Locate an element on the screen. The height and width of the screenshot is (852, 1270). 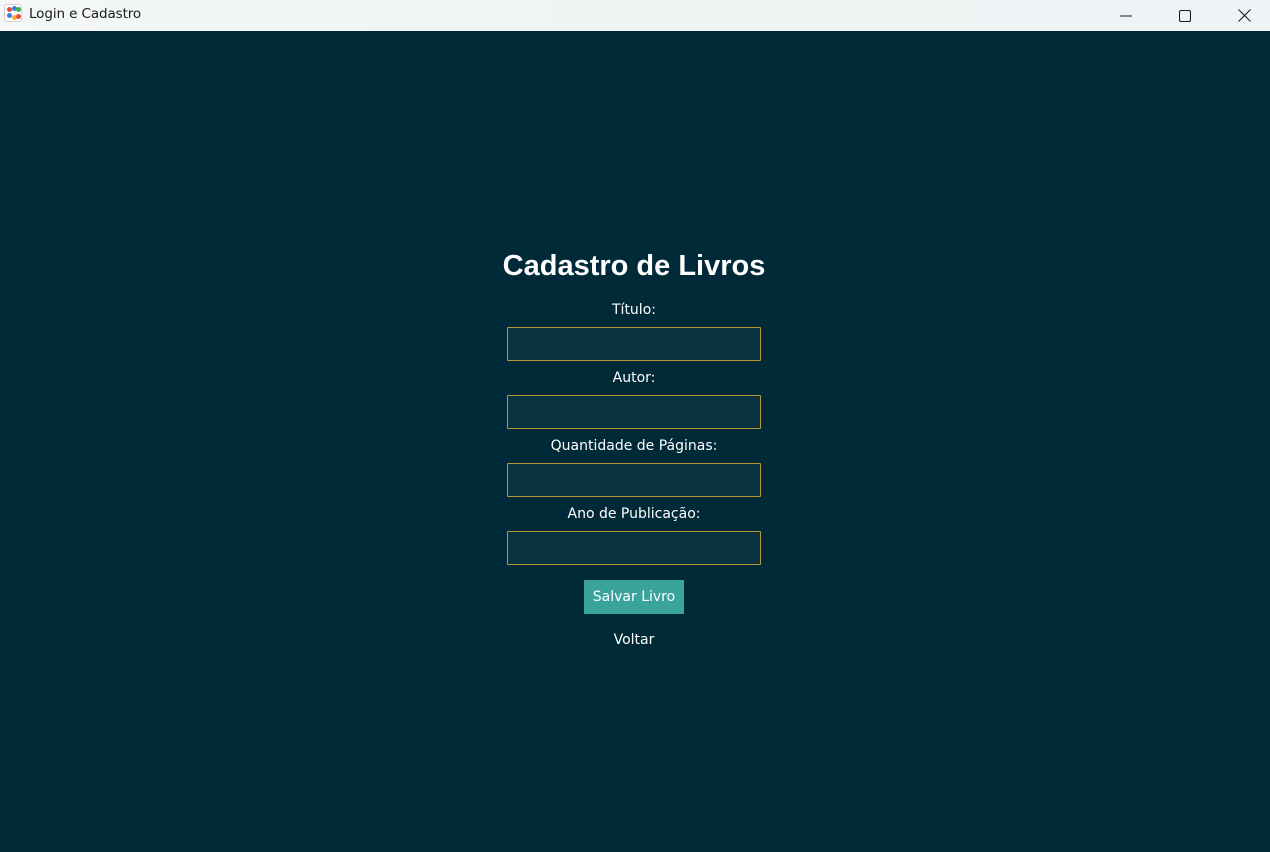
title-bar: Login e Cadastro is located at coordinates (635, 15).